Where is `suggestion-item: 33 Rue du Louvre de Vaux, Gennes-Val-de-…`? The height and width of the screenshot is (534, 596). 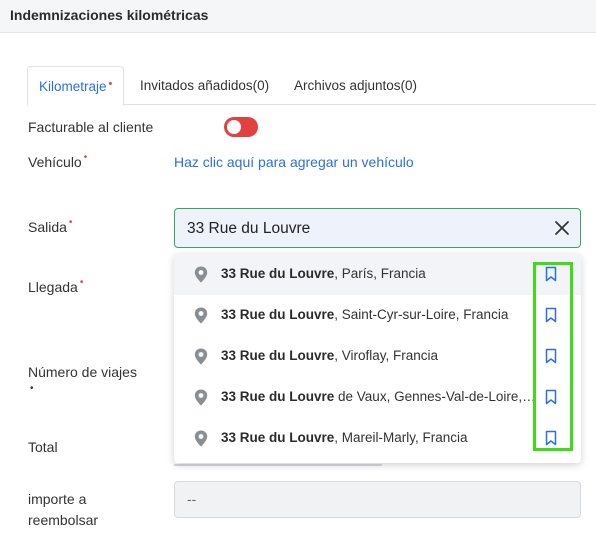 suggestion-item: 33 Rue du Louvre de Vaux, Gennes-Val-de-… is located at coordinates (377, 397).